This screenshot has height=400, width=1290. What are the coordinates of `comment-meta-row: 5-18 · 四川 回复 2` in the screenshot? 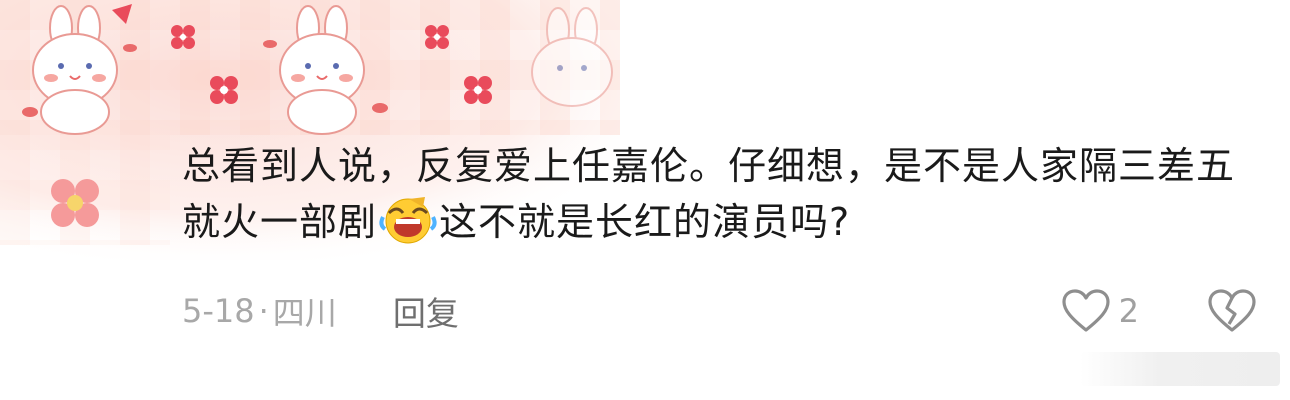 It's located at (719, 311).